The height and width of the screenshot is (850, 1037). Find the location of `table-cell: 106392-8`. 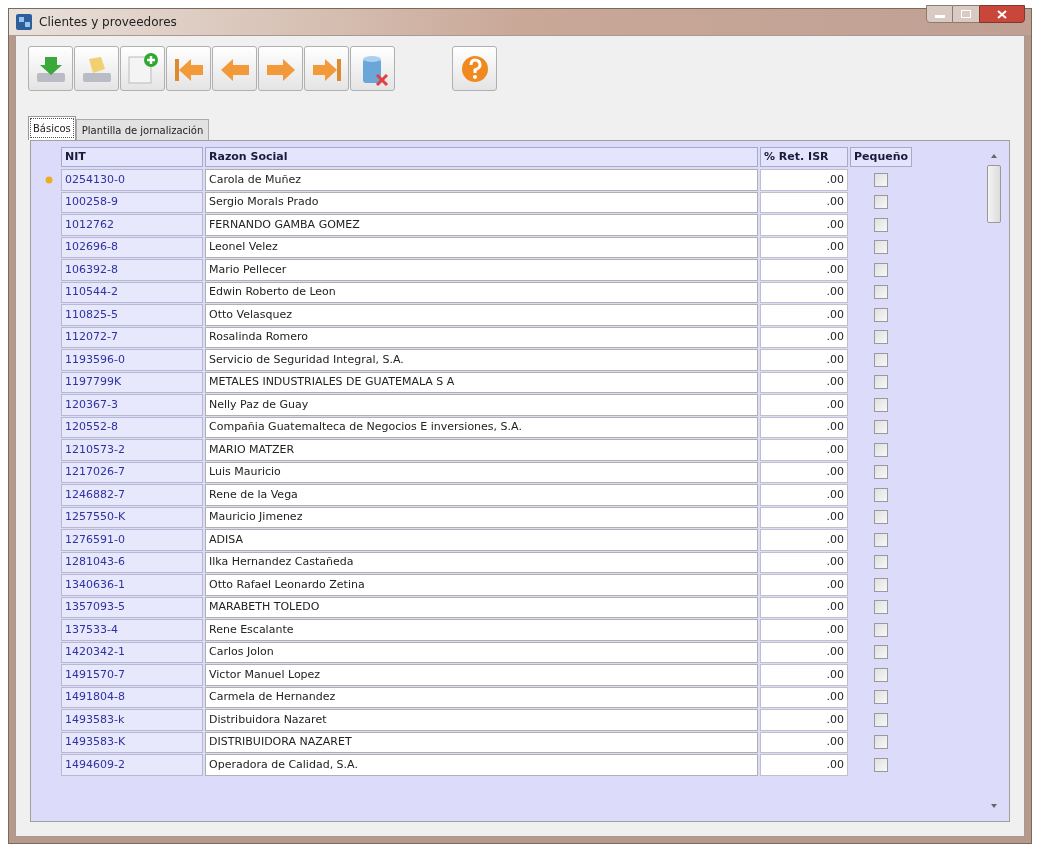

table-cell: 106392-8 is located at coordinates (132, 270).